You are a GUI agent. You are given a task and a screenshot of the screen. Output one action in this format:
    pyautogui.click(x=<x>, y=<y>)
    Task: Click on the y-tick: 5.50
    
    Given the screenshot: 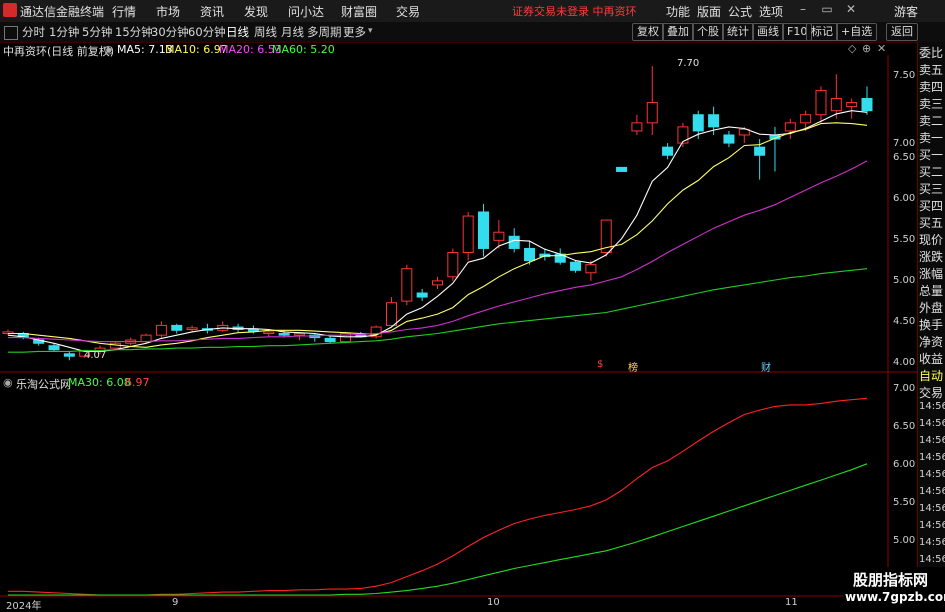 What is the action you would take?
    pyautogui.click(x=904, y=239)
    